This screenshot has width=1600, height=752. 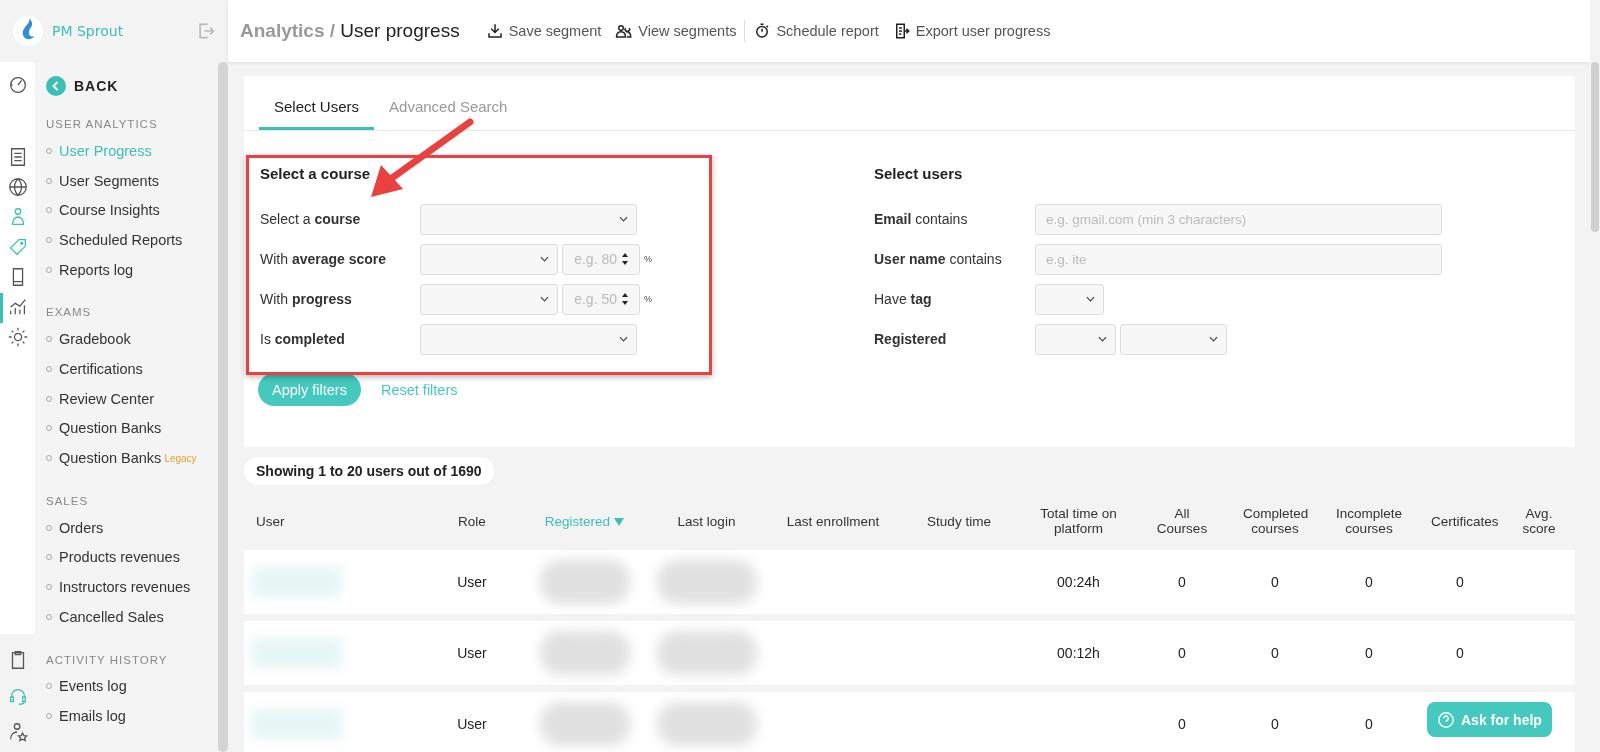 I want to click on section-heading: USER ANALYTICS, so click(x=102, y=124).